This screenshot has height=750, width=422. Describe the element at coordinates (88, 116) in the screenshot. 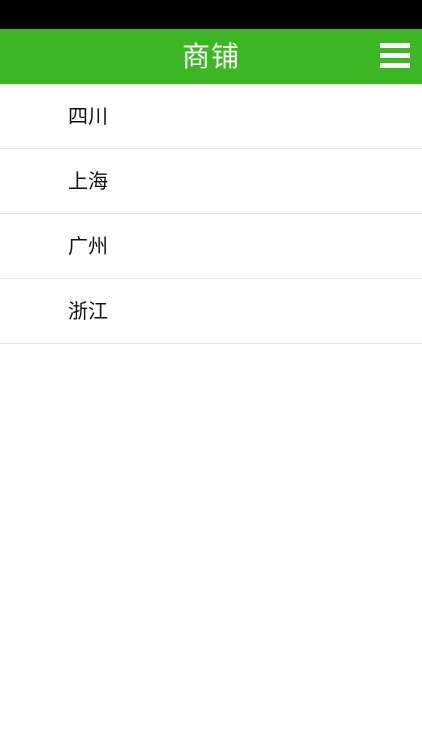

I see `list-item-label: 四川` at that location.